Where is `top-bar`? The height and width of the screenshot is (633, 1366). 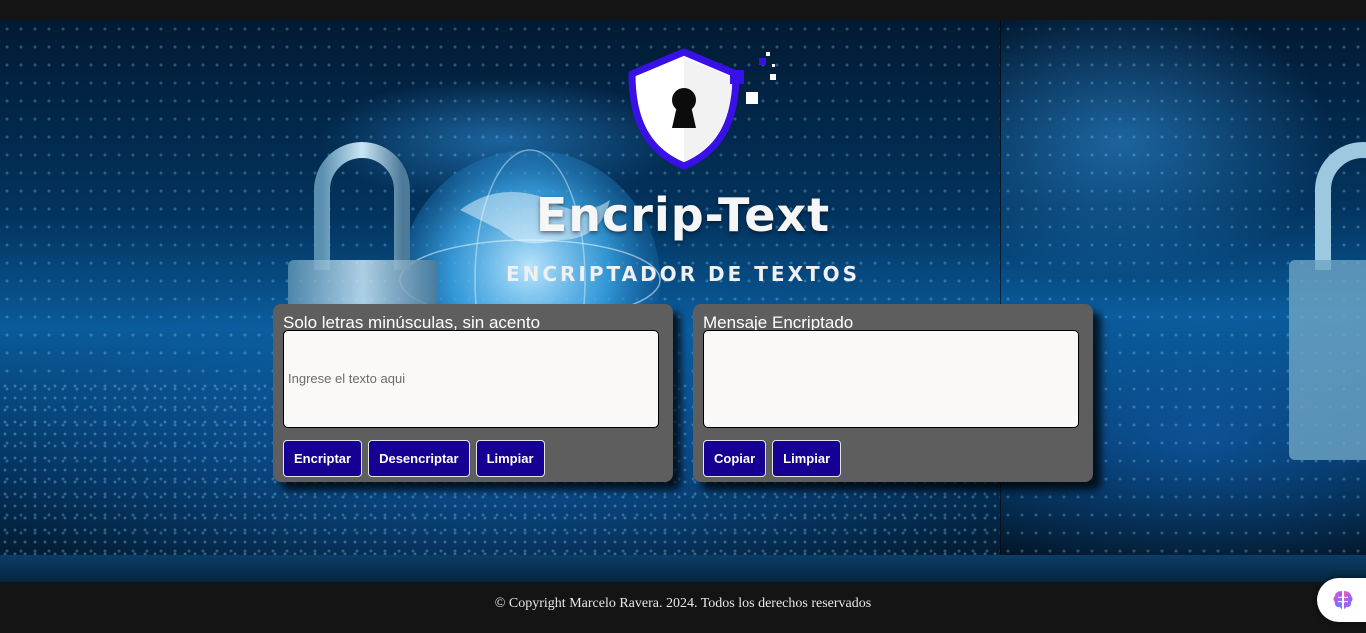
top-bar is located at coordinates (683, 10).